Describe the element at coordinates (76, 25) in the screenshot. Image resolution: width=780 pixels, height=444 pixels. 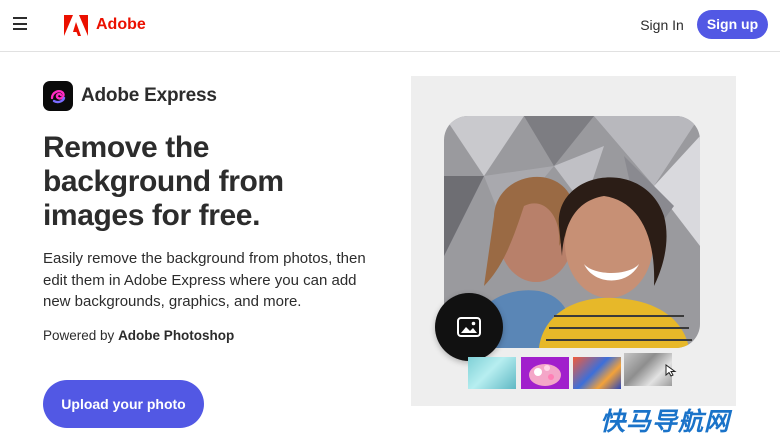
I see `adobe-logo-icon` at that location.